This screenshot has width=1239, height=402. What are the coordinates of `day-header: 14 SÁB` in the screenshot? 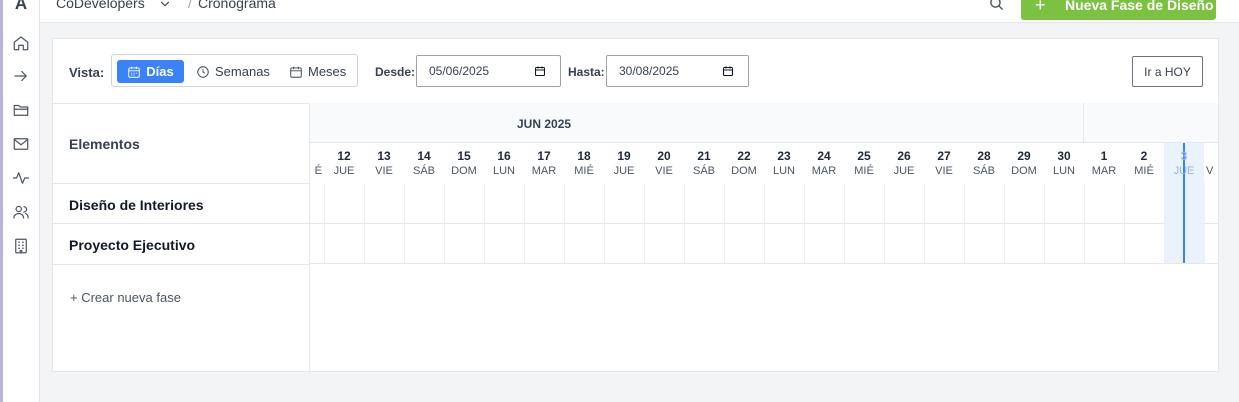 It's located at (424, 163).